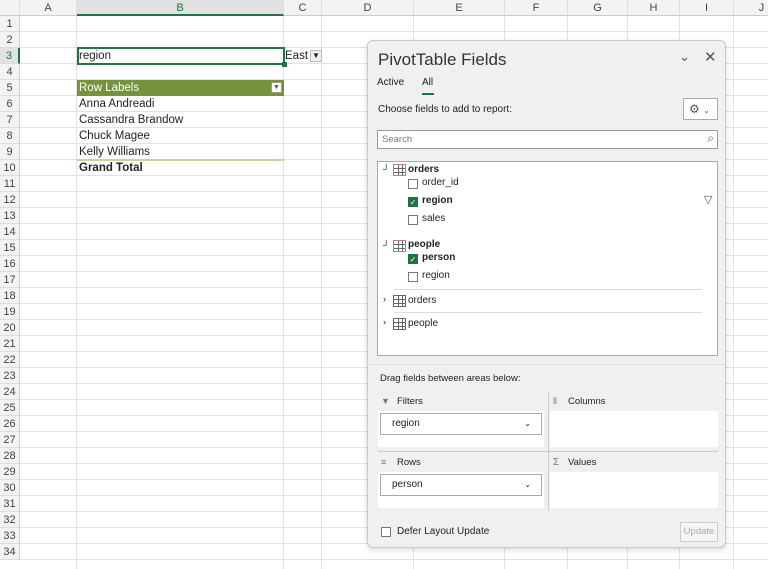 This screenshot has height=569, width=768. I want to click on column-header: D, so click(368, 8).